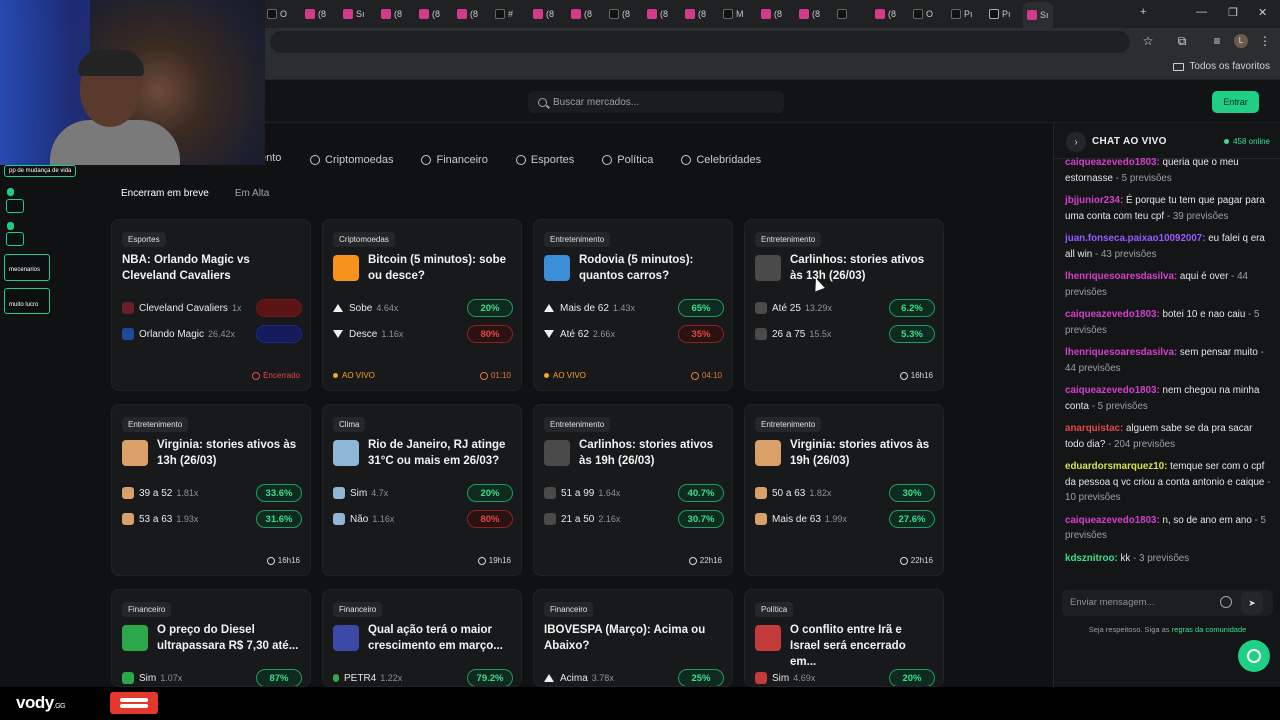  Describe the element at coordinates (279, 519) in the screenshot. I see `option-percentage-button: 31.6%` at that location.